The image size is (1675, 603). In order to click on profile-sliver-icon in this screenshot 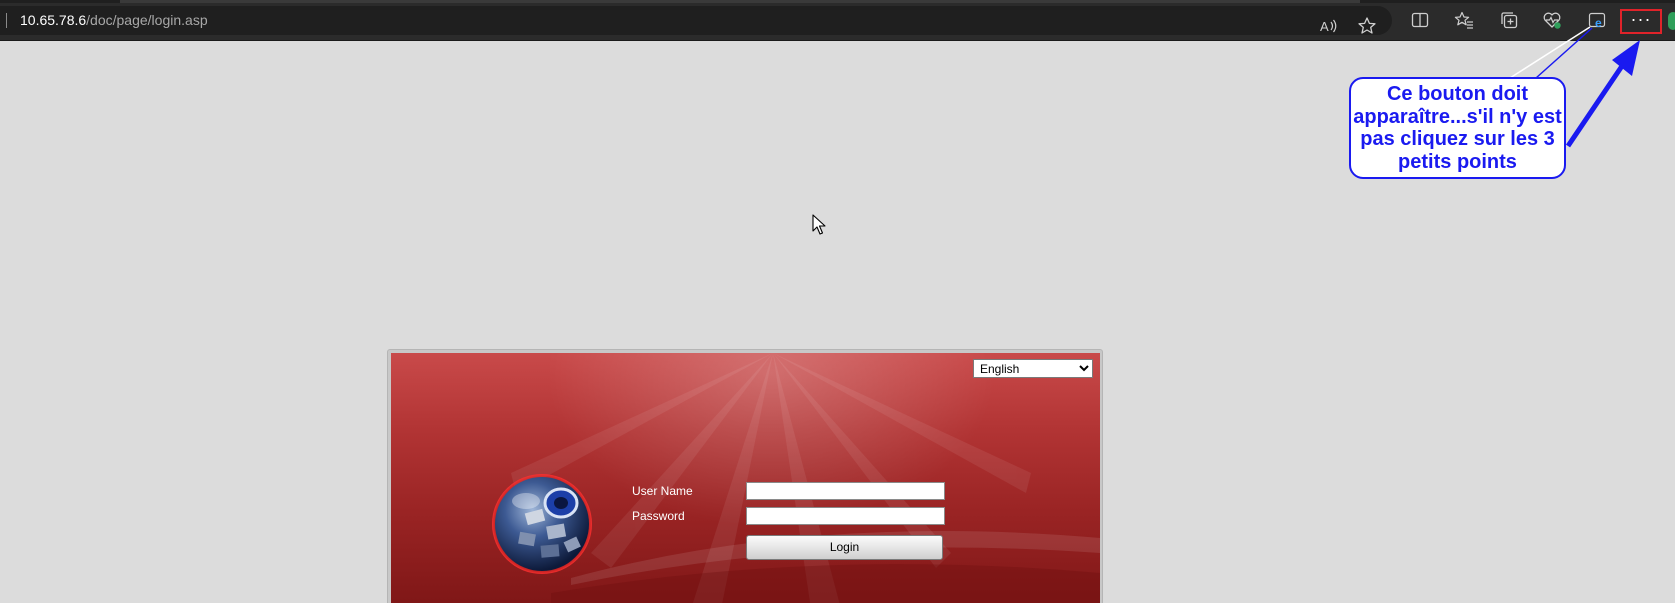, I will do `click(1671, 21)`.